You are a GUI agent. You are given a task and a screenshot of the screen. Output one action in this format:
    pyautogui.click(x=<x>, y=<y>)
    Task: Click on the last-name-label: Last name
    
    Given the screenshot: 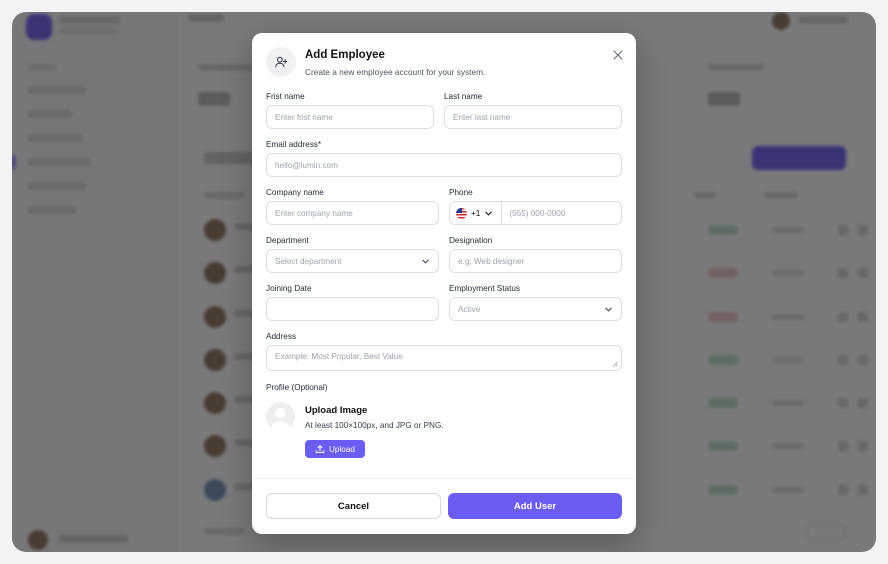 What is the action you would take?
    pyautogui.click(x=463, y=96)
    